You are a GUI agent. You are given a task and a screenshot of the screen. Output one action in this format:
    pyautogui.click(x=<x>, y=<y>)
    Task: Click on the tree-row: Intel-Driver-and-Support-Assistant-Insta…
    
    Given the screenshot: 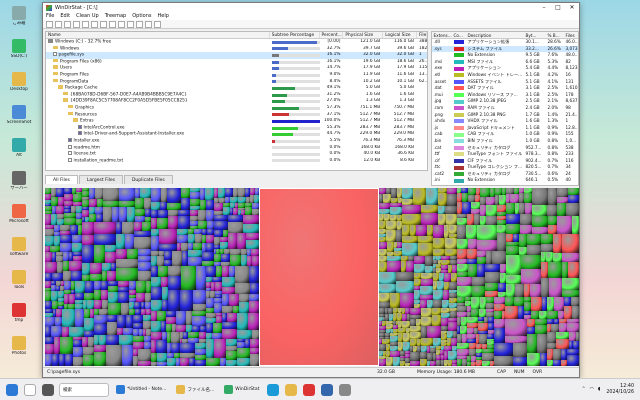 What is the action you would take?
    pyautogui.click(x=236, y=134)
    